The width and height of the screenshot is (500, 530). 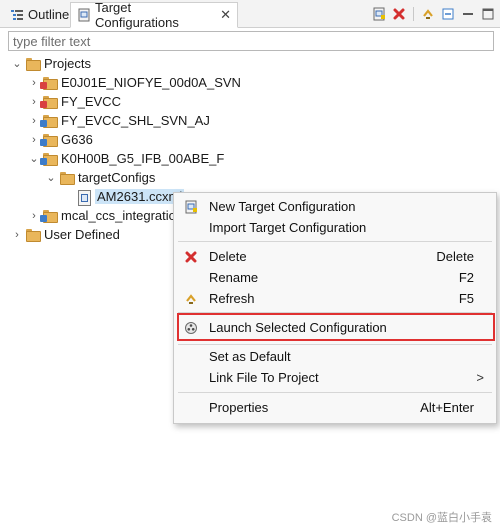 I want to click on filter-input, so click(x=251, y=41).